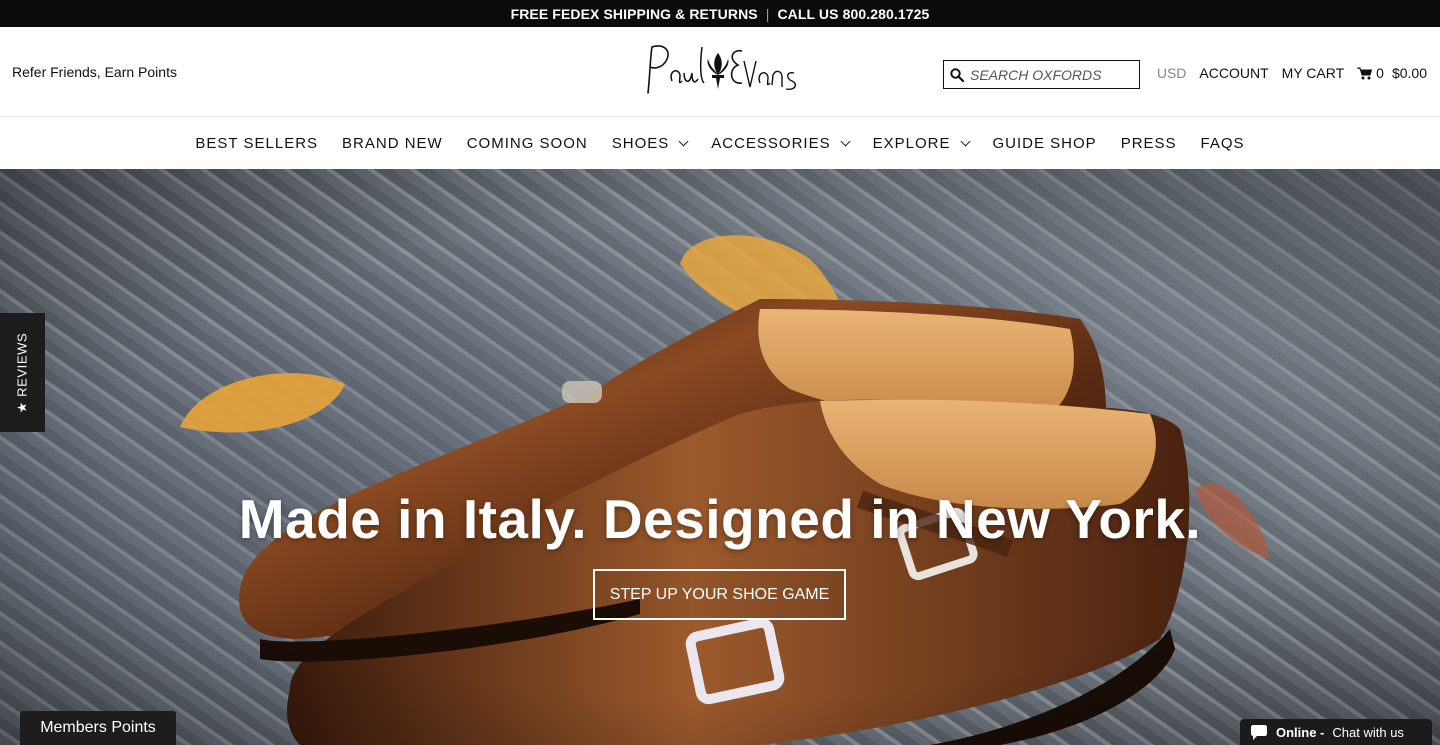 The image size is (1440, 745). Describe the element at coordinates (911, 143) in the screenshot. I see `nav-label: EXPLORE` at that location.